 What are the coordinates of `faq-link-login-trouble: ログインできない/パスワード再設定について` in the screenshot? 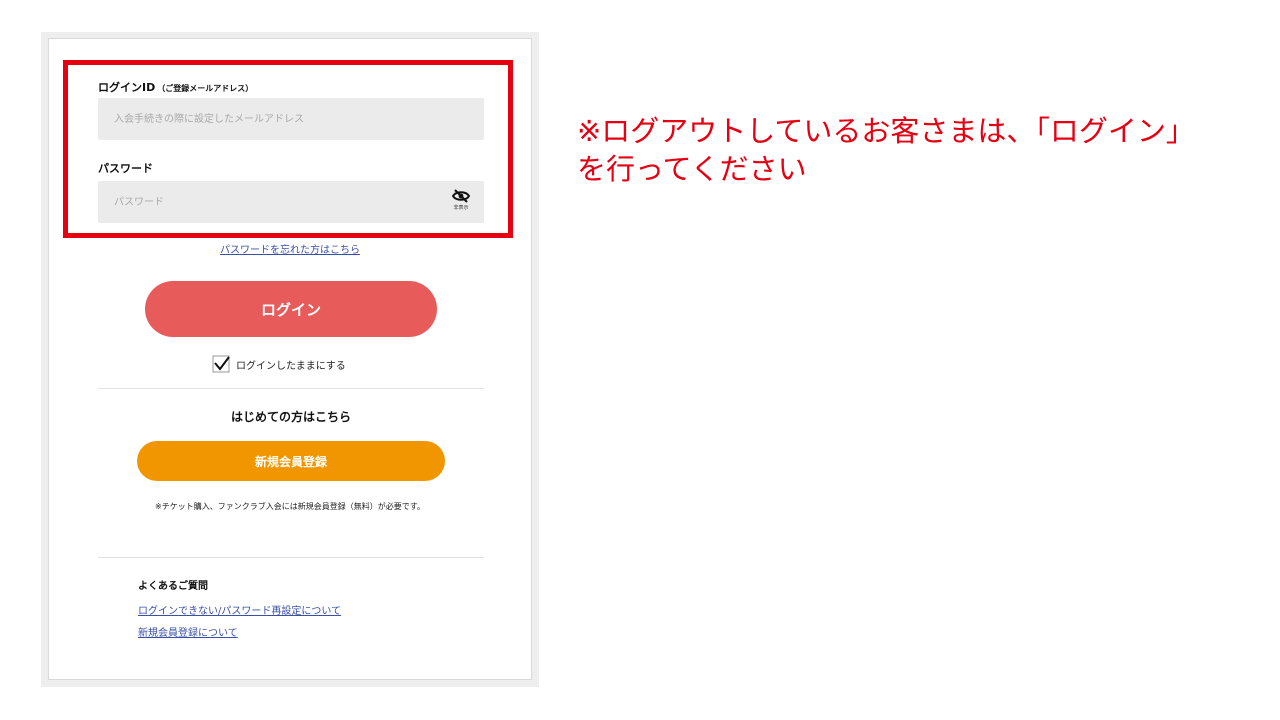 It's located at (239, 609).